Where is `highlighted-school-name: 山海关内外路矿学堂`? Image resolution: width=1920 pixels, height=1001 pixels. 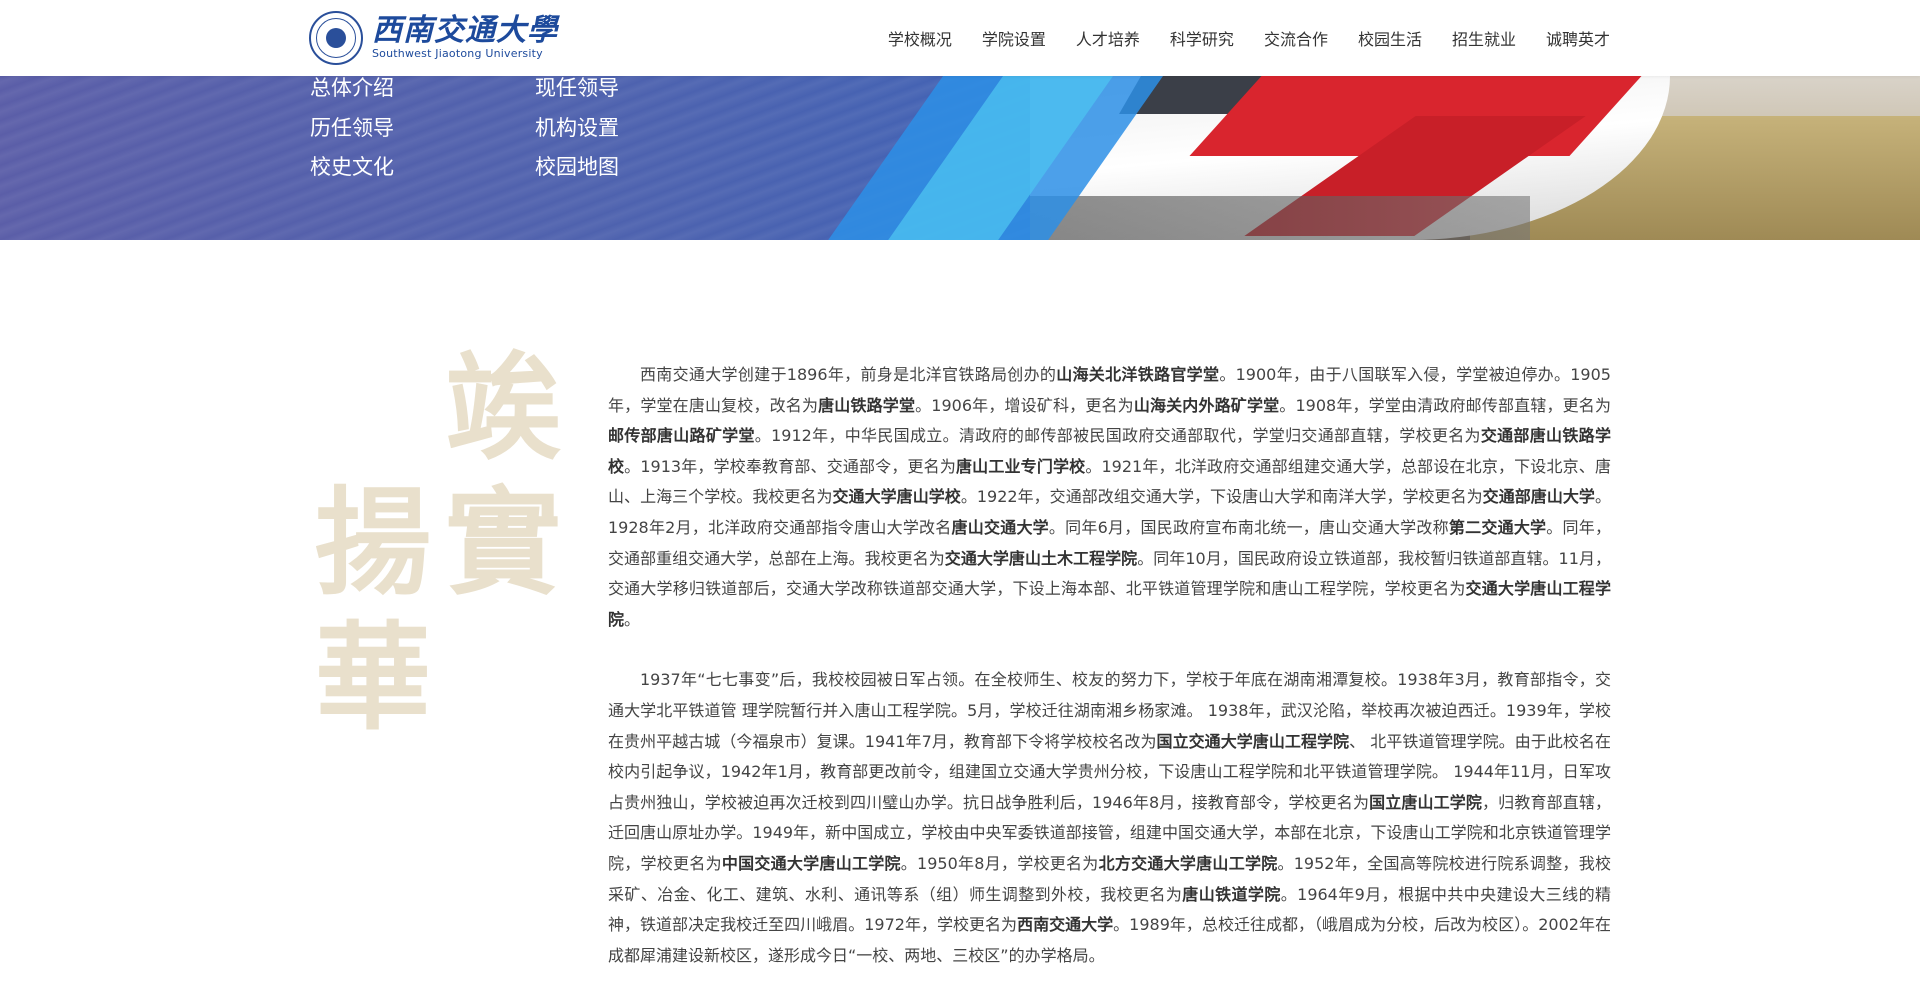 highlighted-school-name: 山海关内外路矿学堂 is located at coordinates (1206, 405).